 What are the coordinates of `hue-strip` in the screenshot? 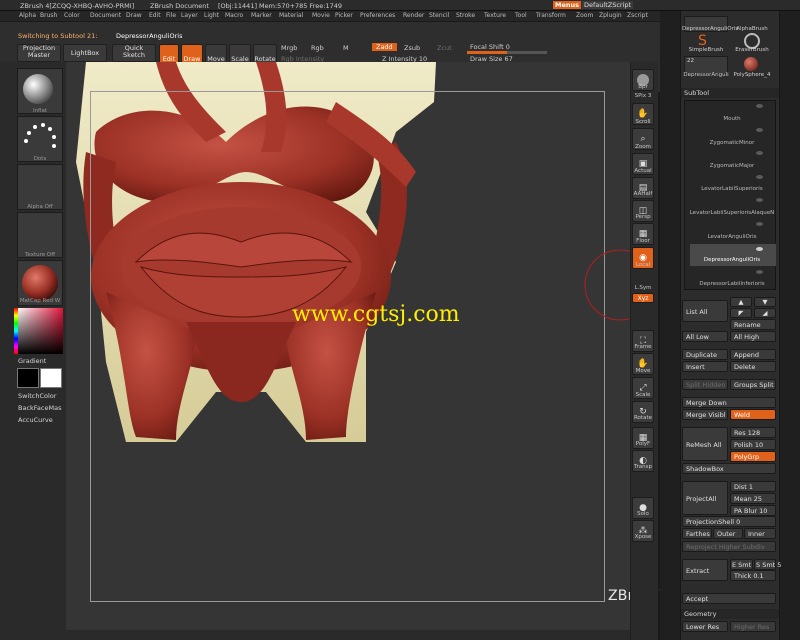 It's located at (16, 331).